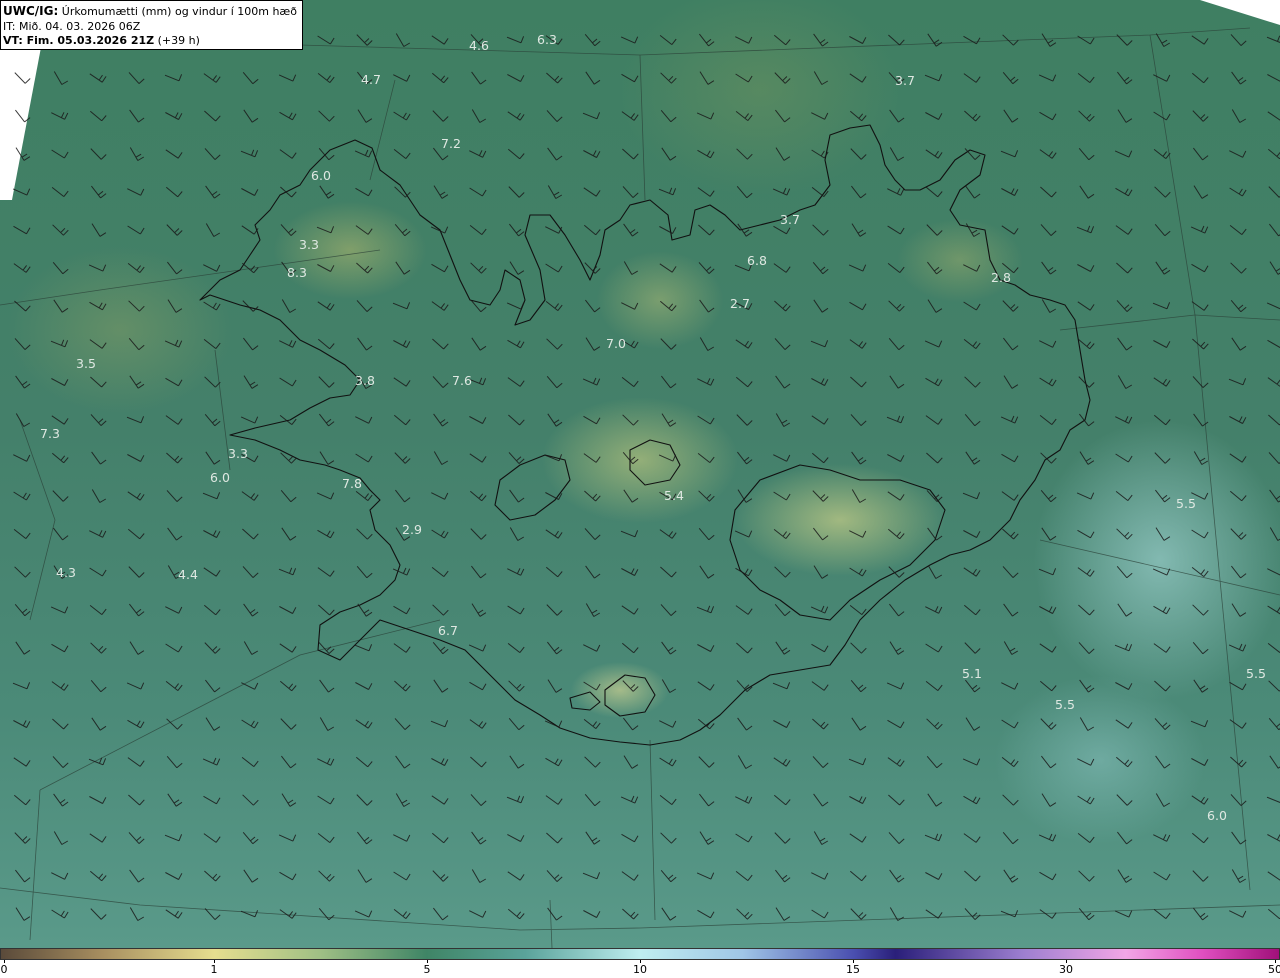 This screenshot has height=978, width=1280. I want to click on map-value-label: 2.9, so click(412, 529).